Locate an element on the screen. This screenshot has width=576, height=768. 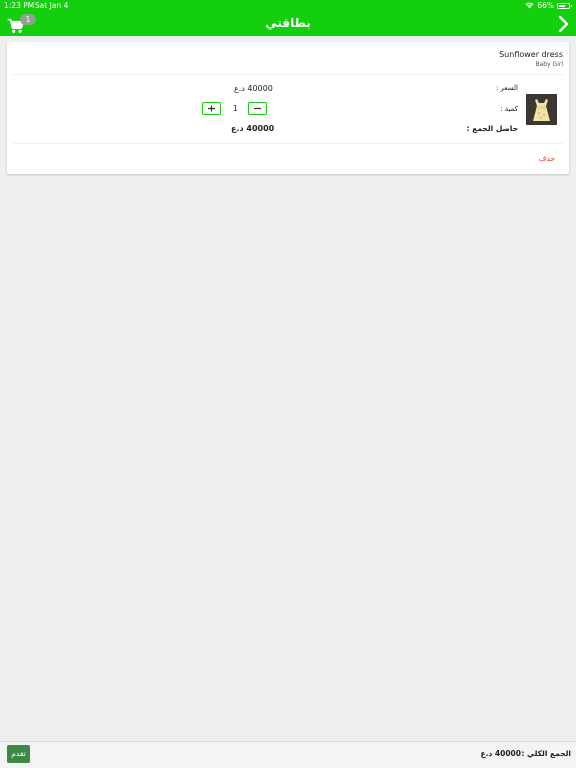
nav-bar: 1 بطاقتي is located at coordinates (288, 24).